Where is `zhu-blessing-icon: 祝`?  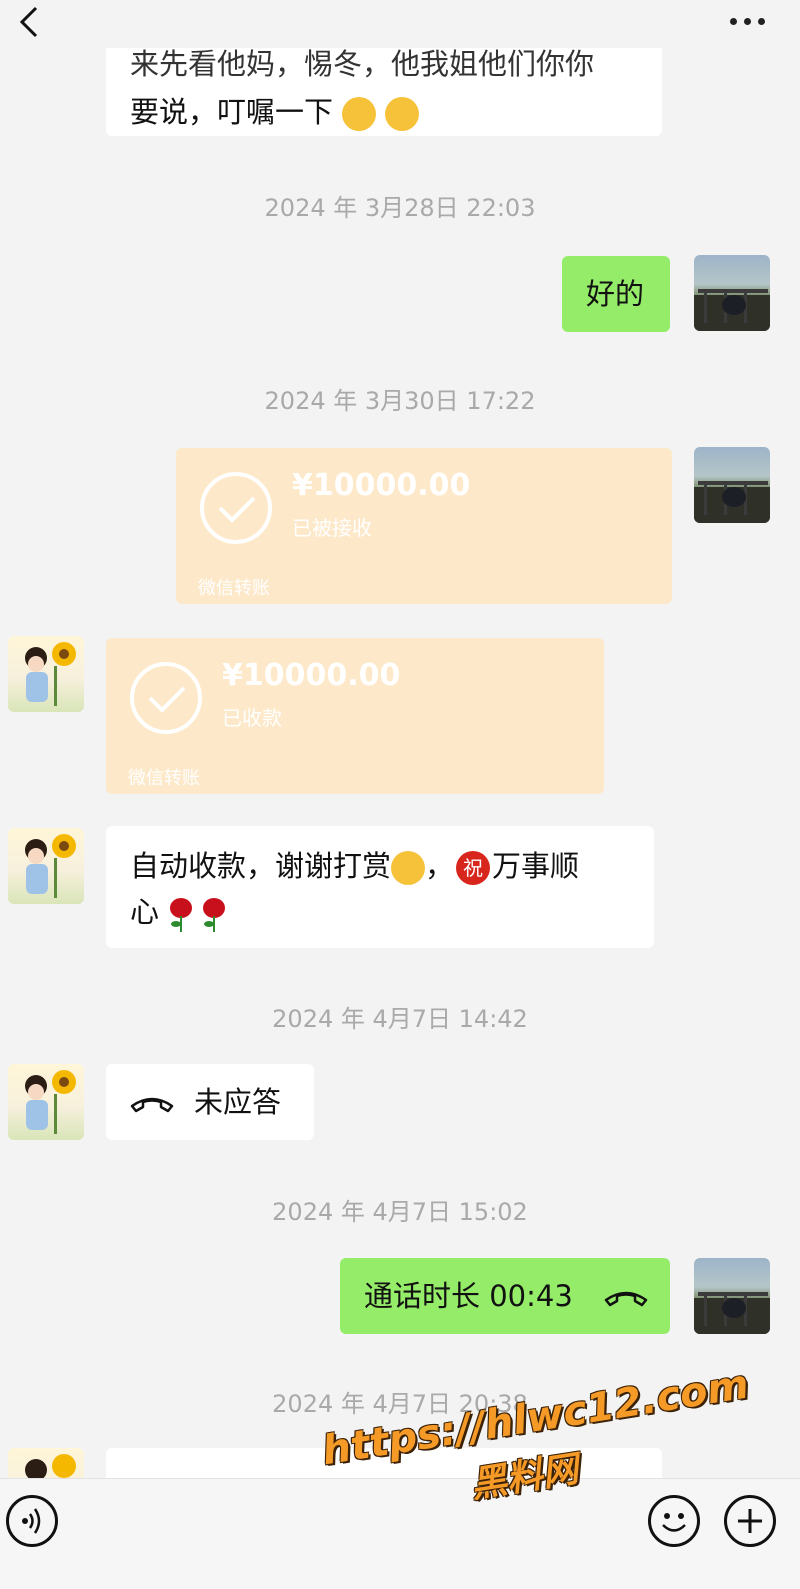 zhu-blessing-icon: 祝 is located at coordinates (473, 868).